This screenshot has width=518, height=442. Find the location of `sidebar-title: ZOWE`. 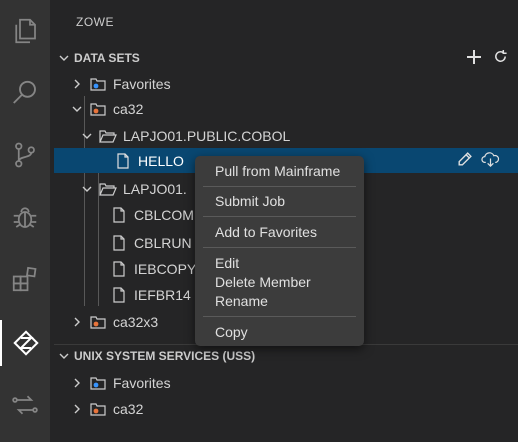

sidebar-title: ZOWE is located at coordinates (95, 22).